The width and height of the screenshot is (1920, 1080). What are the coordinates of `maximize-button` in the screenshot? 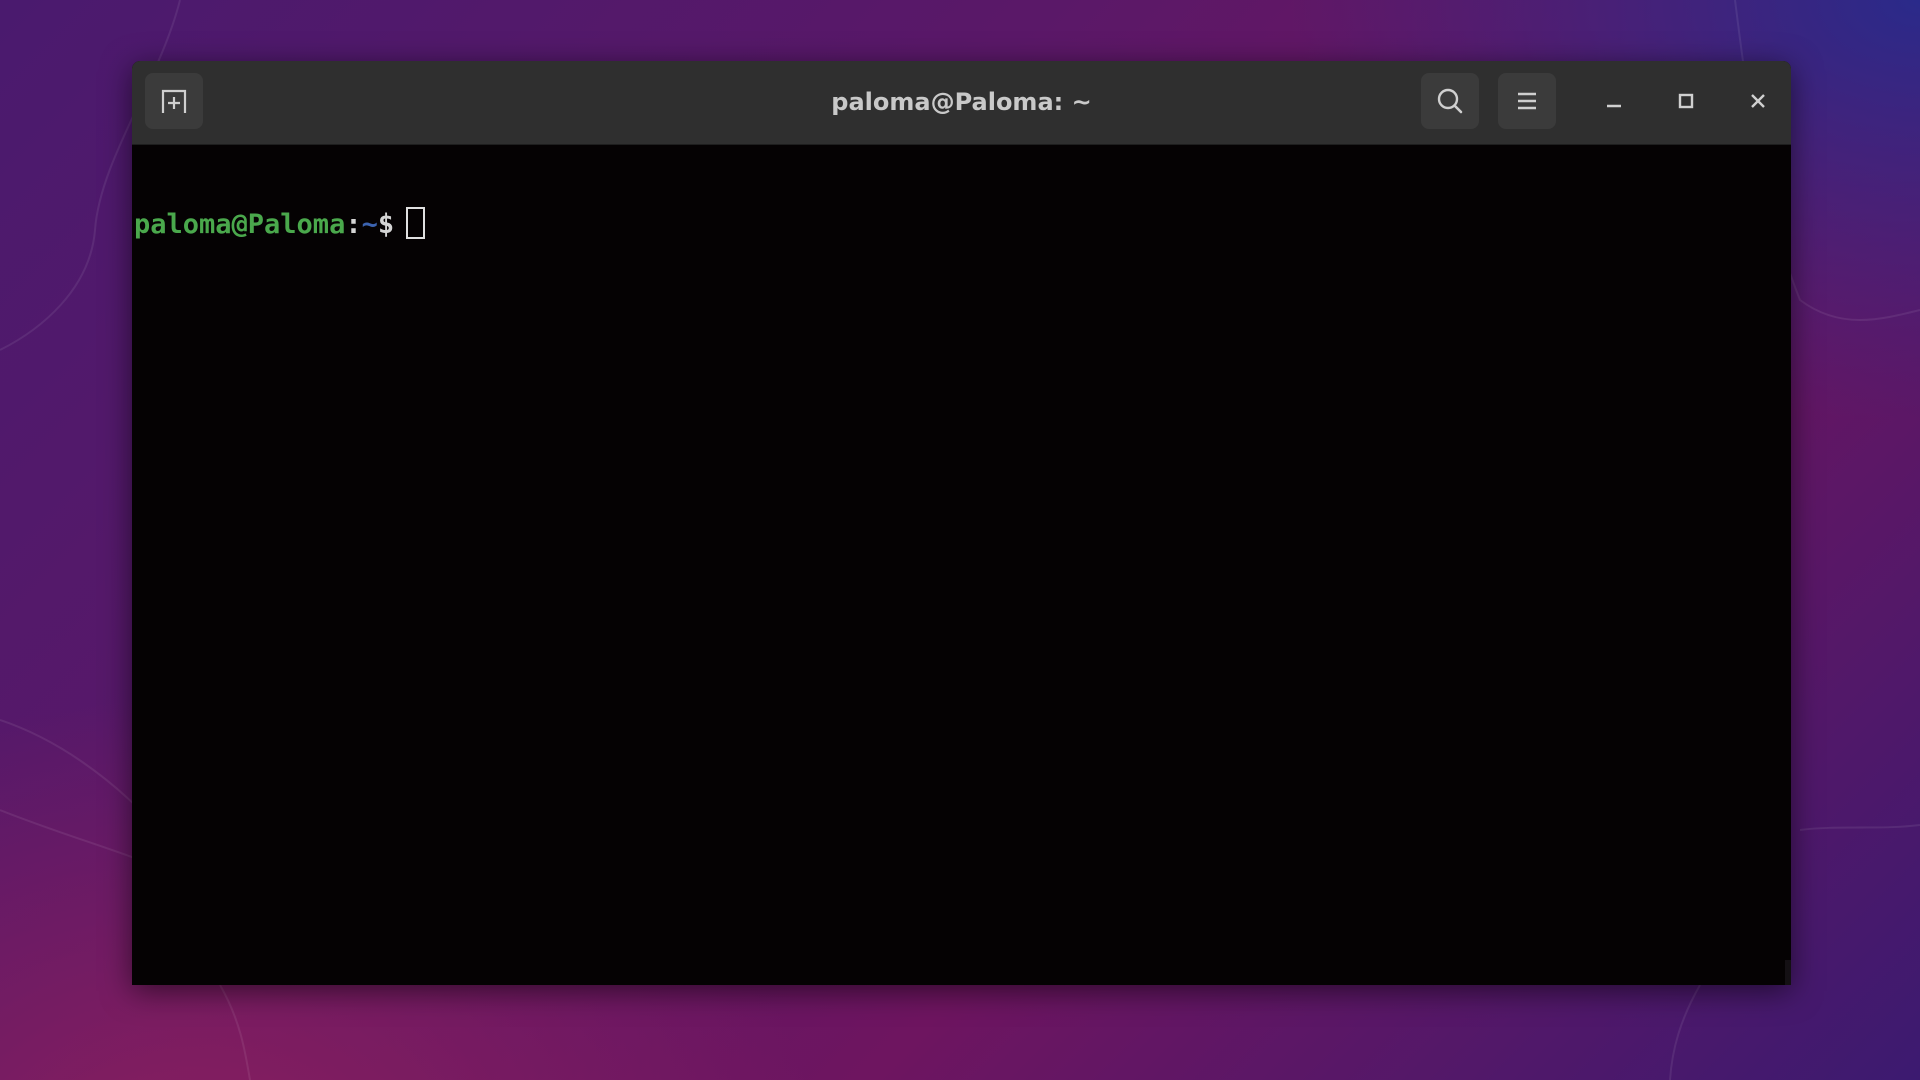 It's located at (1686, 101).